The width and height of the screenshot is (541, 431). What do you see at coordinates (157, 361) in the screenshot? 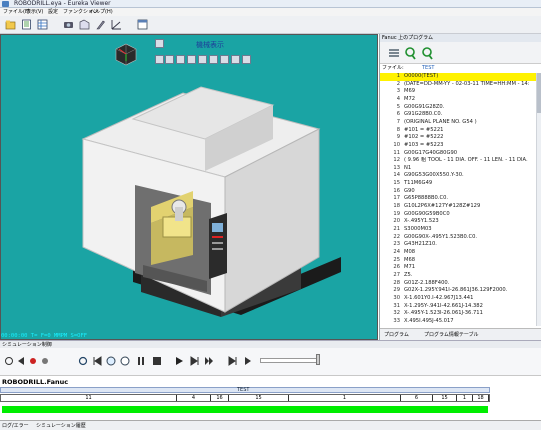
I see `stop-button` at bounding box center [157, 361].